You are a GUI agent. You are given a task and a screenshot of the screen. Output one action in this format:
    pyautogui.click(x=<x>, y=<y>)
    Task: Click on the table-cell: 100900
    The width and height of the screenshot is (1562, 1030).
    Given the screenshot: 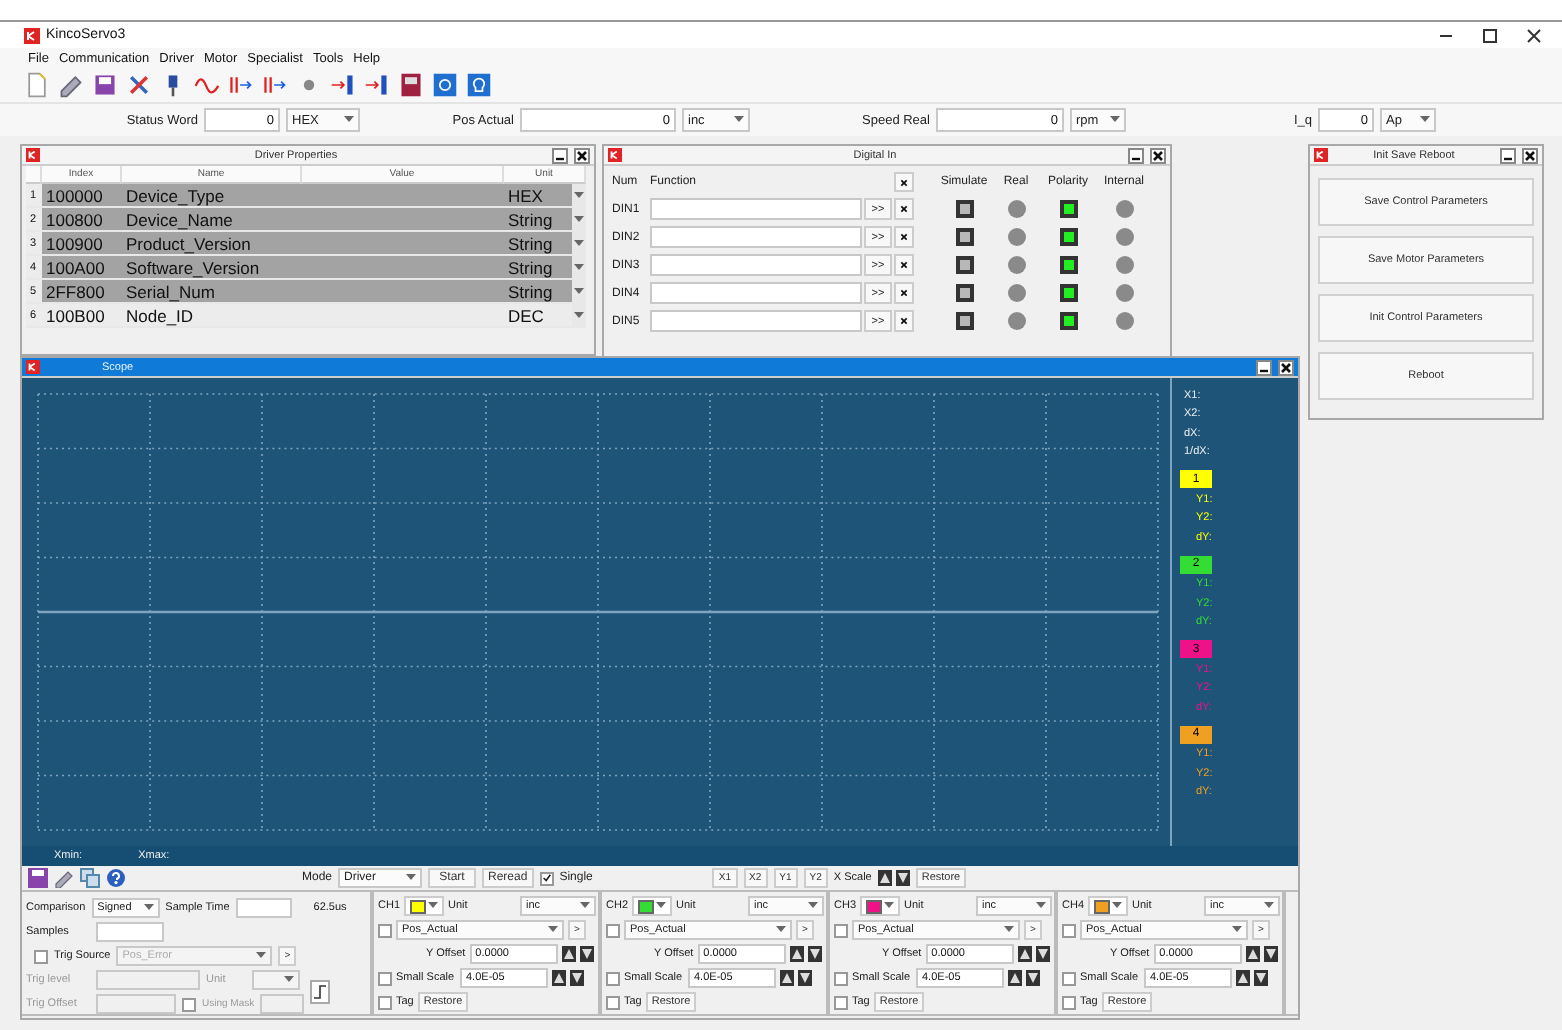 What is the action you would take?
    pyautogui.click(x=82, y=244)
    